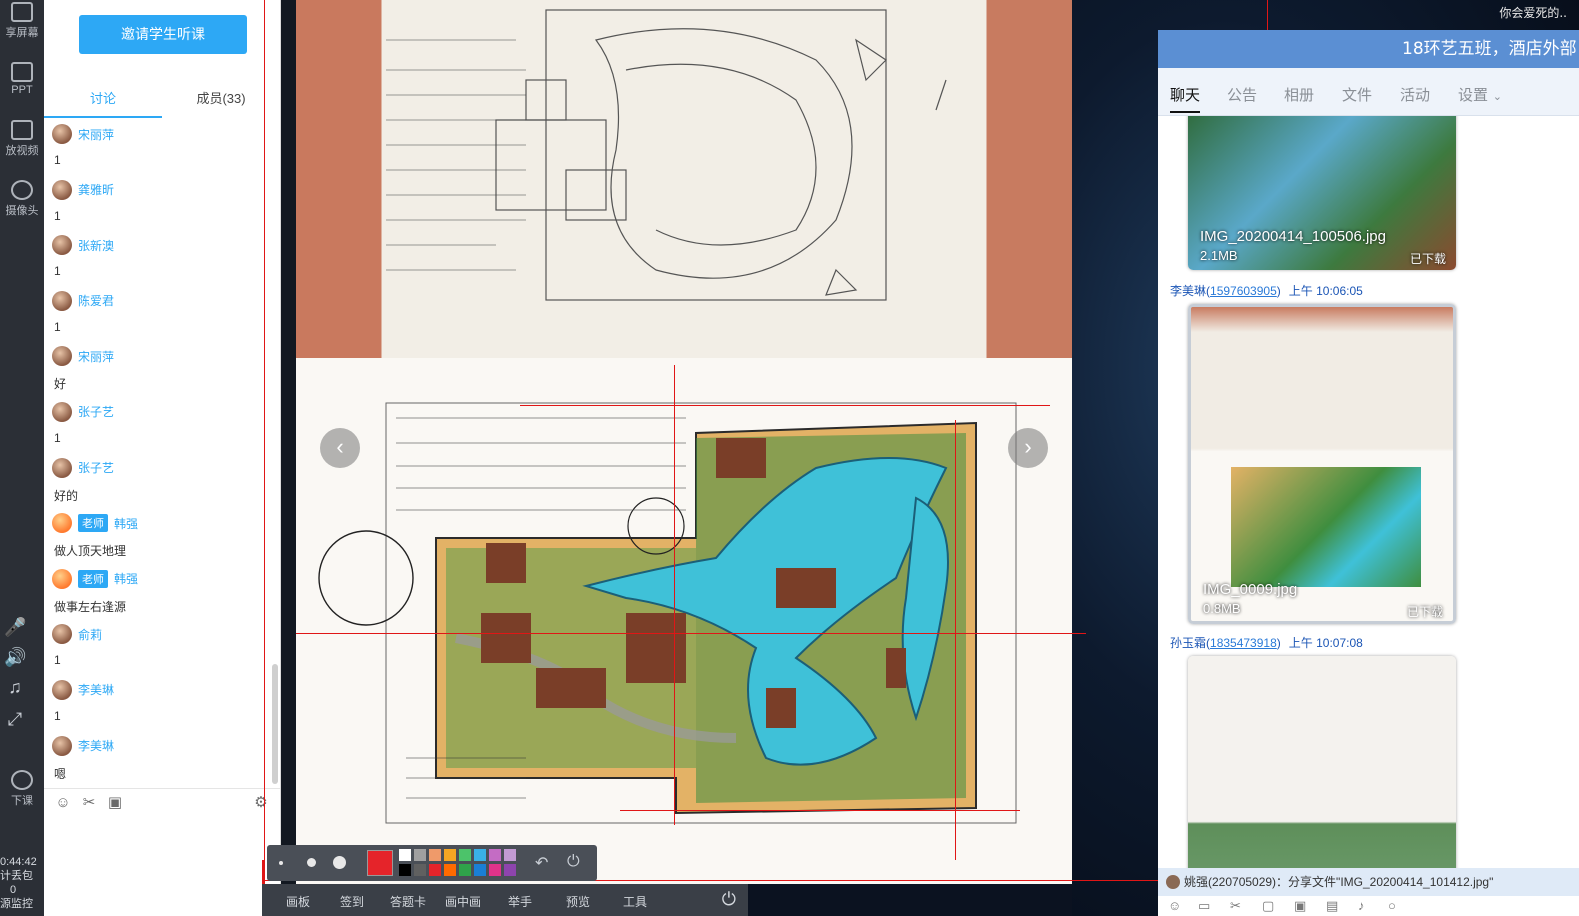  What do you see at coordinates (1028, 448) in the screenshot?
I see `next-image-button: ›` at bounding box center [1028, 448].